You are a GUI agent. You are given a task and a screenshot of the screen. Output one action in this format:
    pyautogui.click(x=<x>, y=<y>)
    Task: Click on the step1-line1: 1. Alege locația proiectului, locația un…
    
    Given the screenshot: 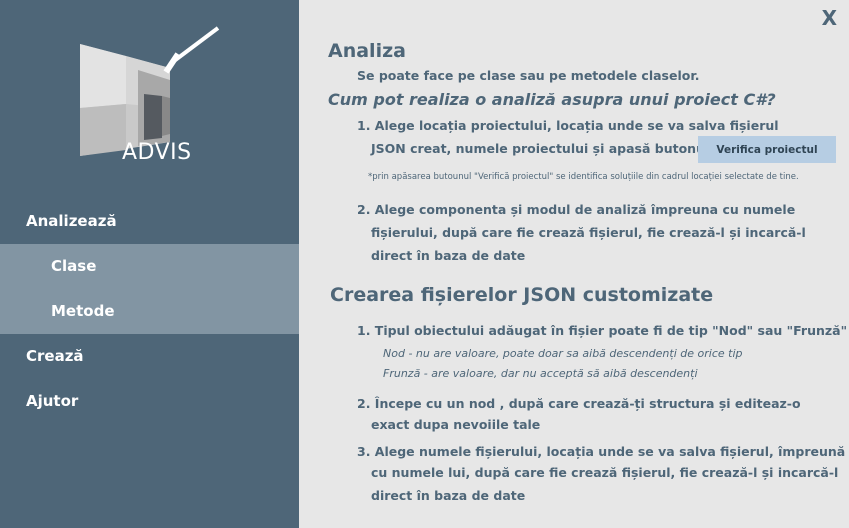 What is the action you would take?
    pyautogui.click(x=568, y=125)
    